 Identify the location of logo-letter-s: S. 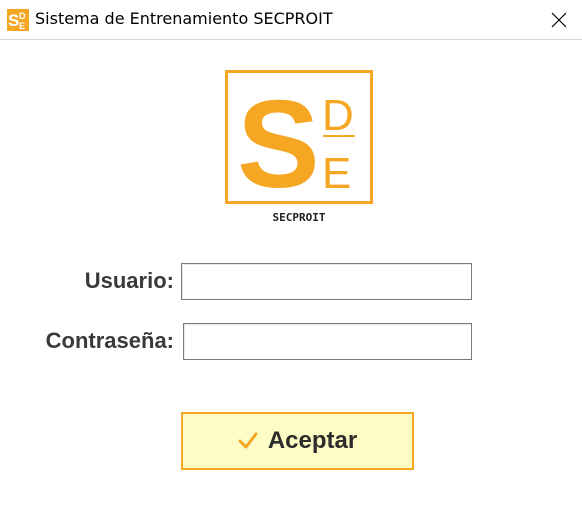
(278, 140).